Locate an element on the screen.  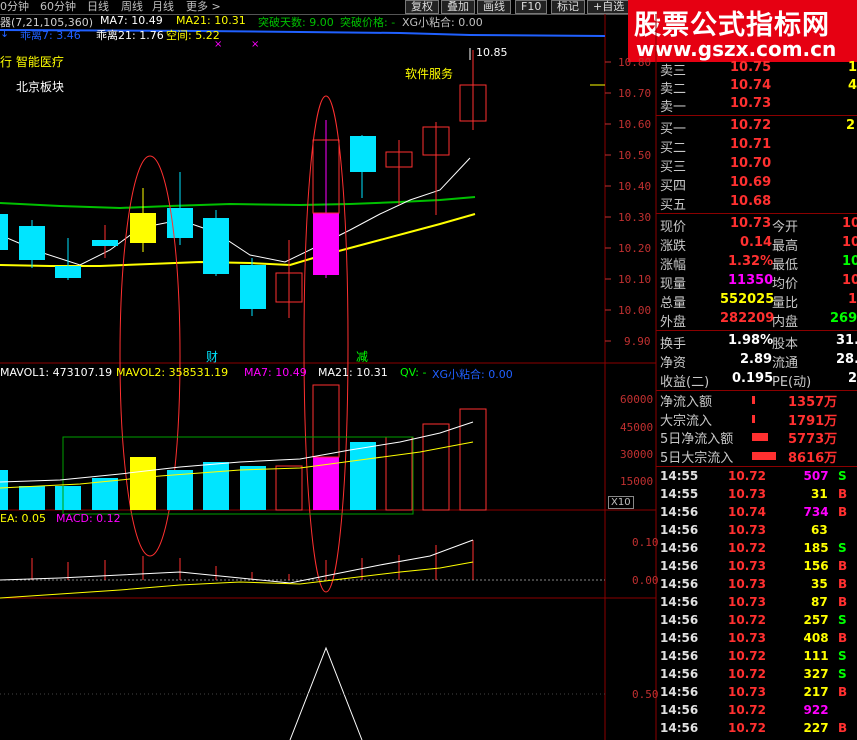
stat-label: 涨跌 is located at coordinates (673, 246).